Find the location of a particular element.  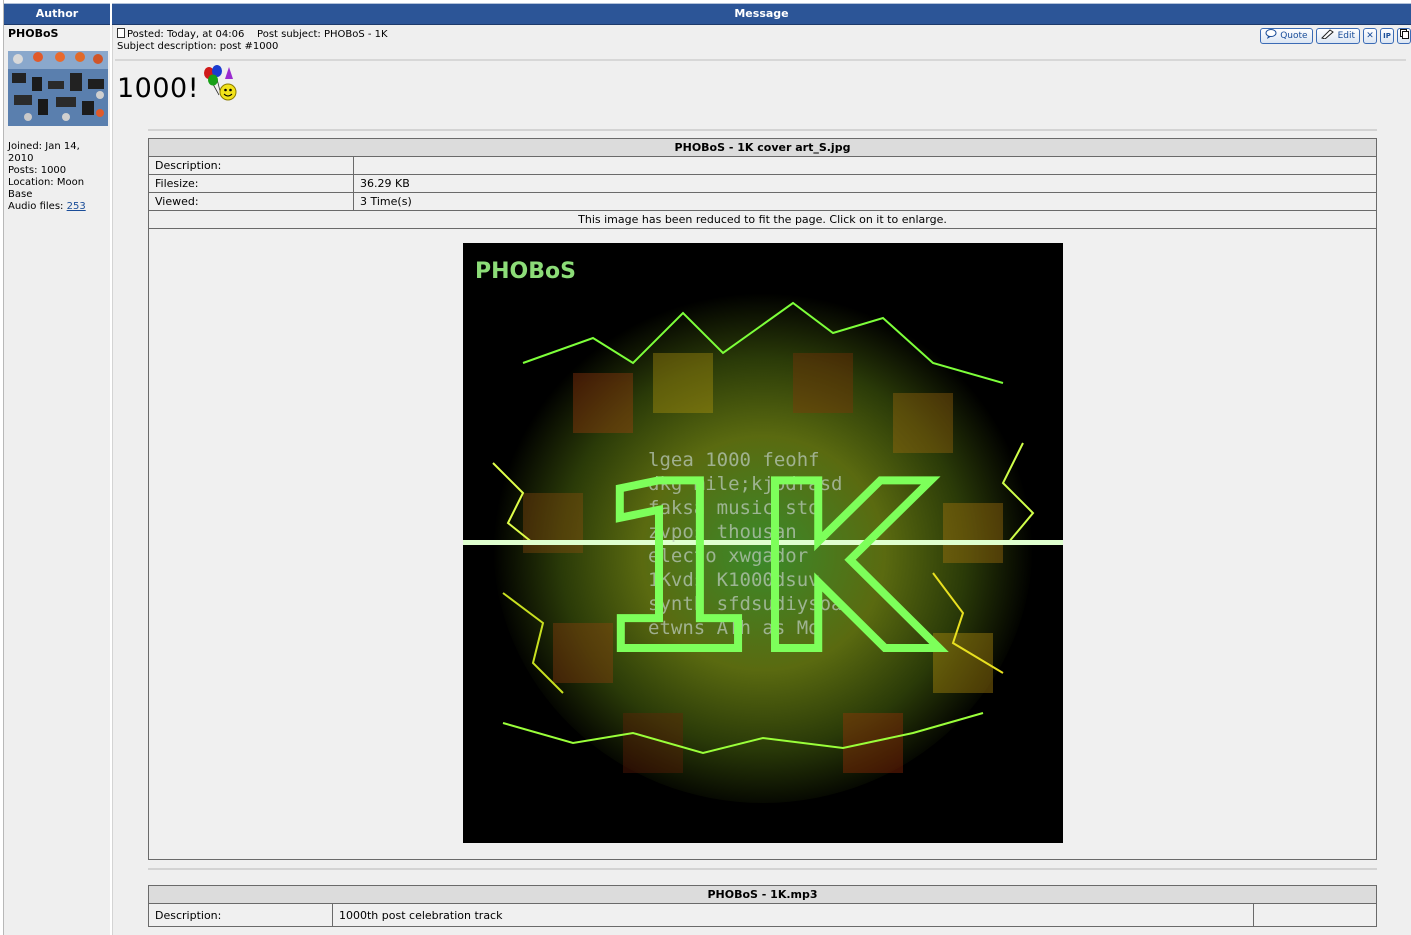

copy-icon is located at coordinates (1404, 36).